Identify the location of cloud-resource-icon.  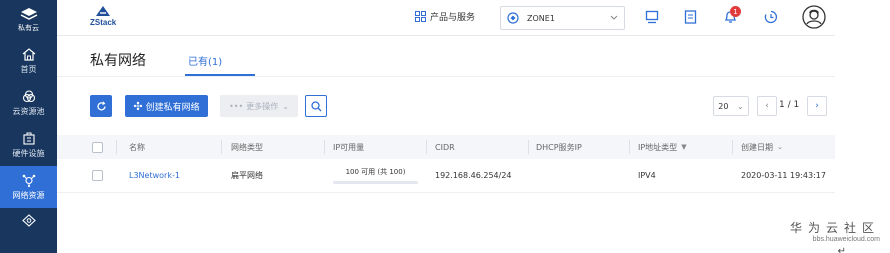
(28, 95).